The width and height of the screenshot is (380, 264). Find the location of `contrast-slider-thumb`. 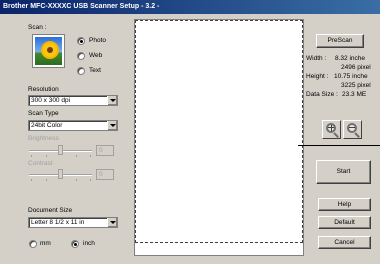

contrast-slider-thumb is located at coordinates (60, 174).